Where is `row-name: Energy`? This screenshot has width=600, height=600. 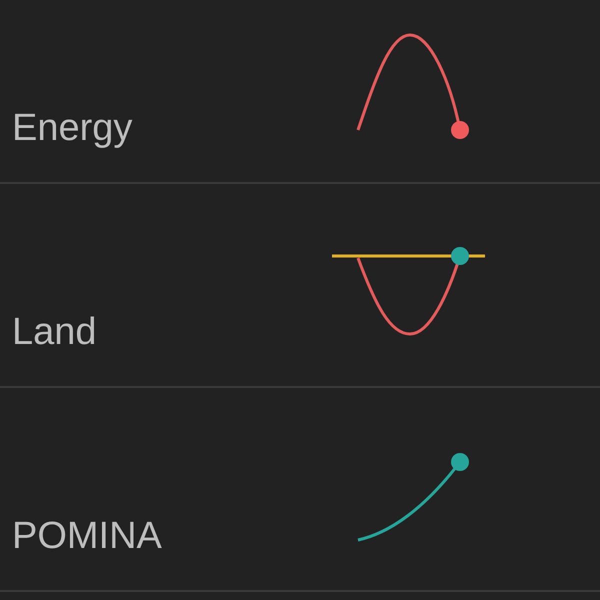 row-name: Energy is located at coordinates (72, 129).